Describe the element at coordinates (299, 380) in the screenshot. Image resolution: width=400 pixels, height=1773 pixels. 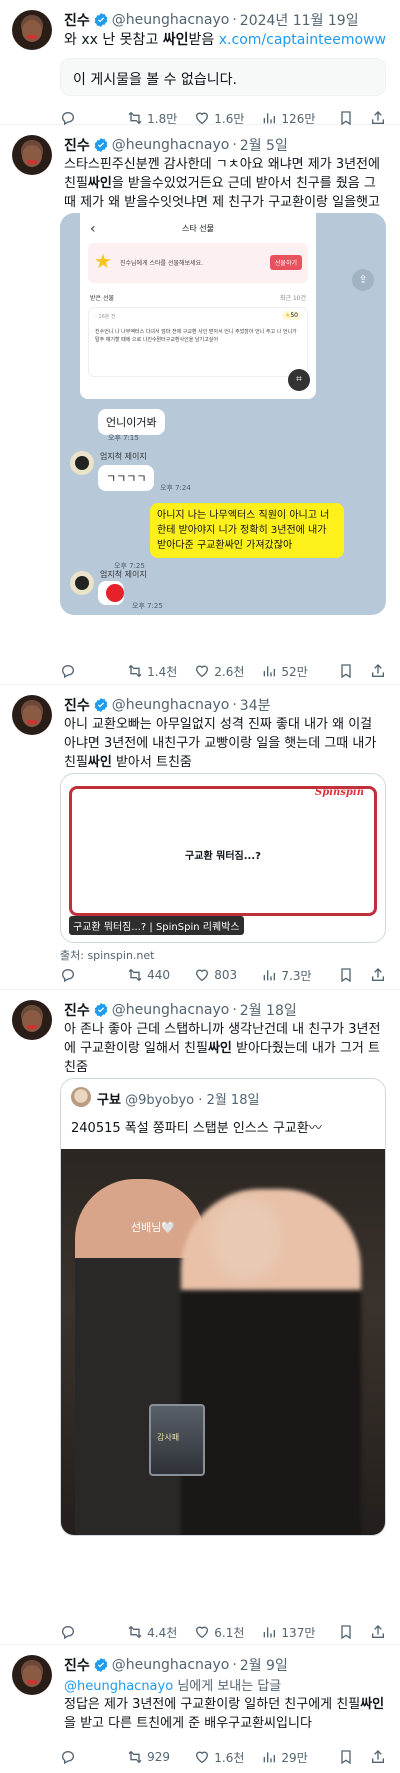
I see `scan-icon: ⌗` at that location.